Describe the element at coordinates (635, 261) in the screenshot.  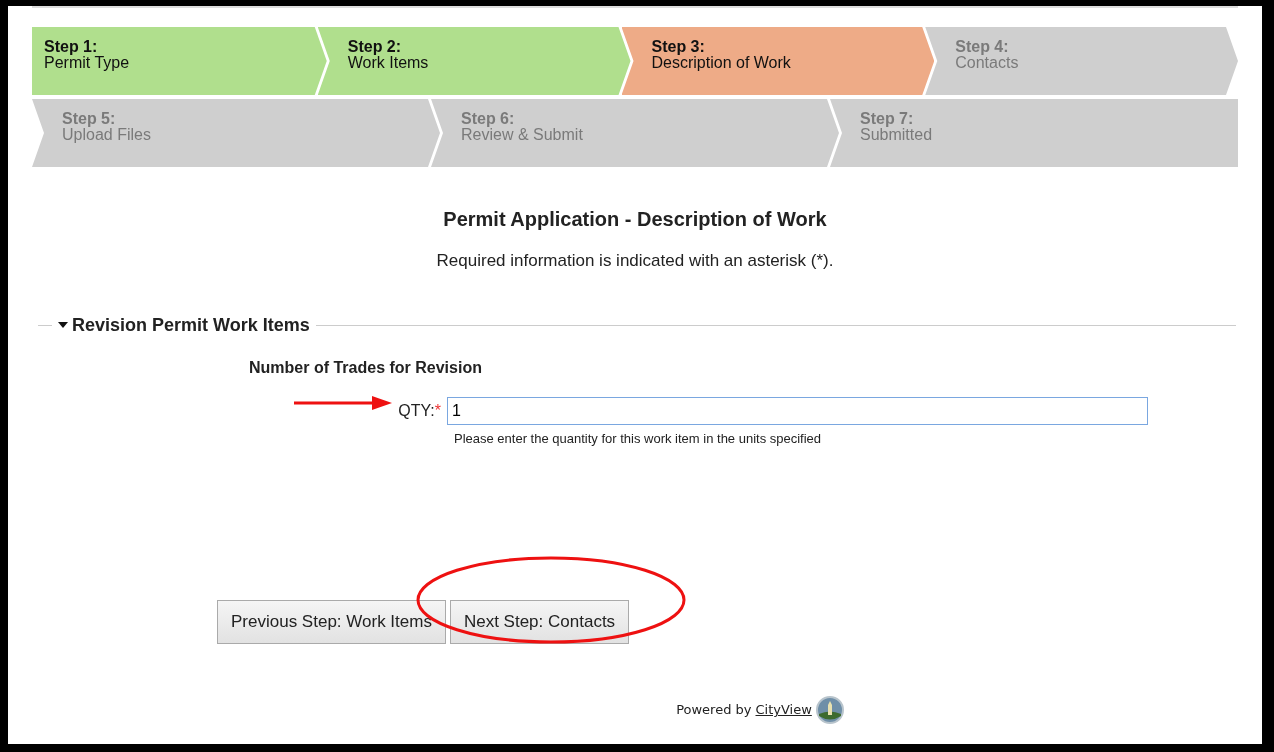
I see `required-note: Required information is indicated with an asterisk (*).` at that location.